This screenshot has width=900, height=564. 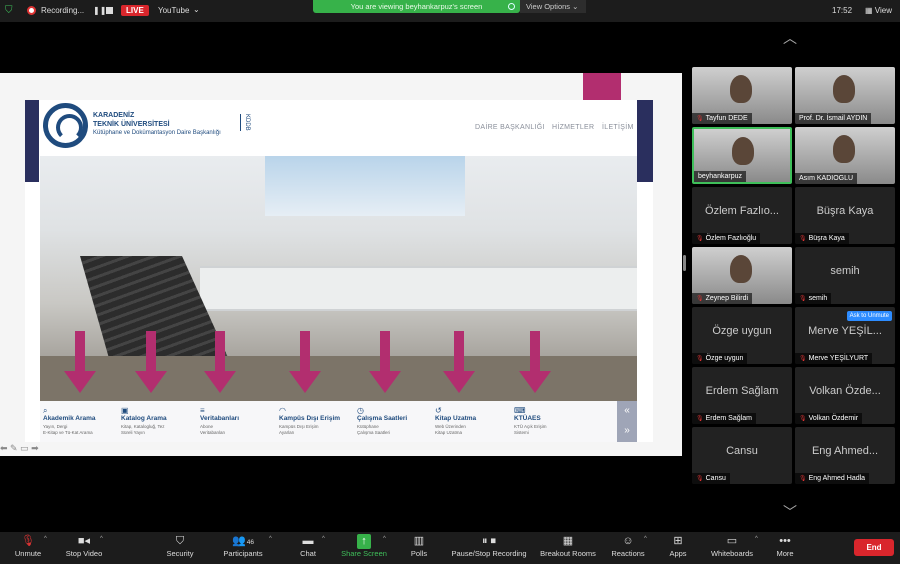 I want to click on participant-name: Prof. Dr. İsmail AYDIN, so click(x=833, y=118).